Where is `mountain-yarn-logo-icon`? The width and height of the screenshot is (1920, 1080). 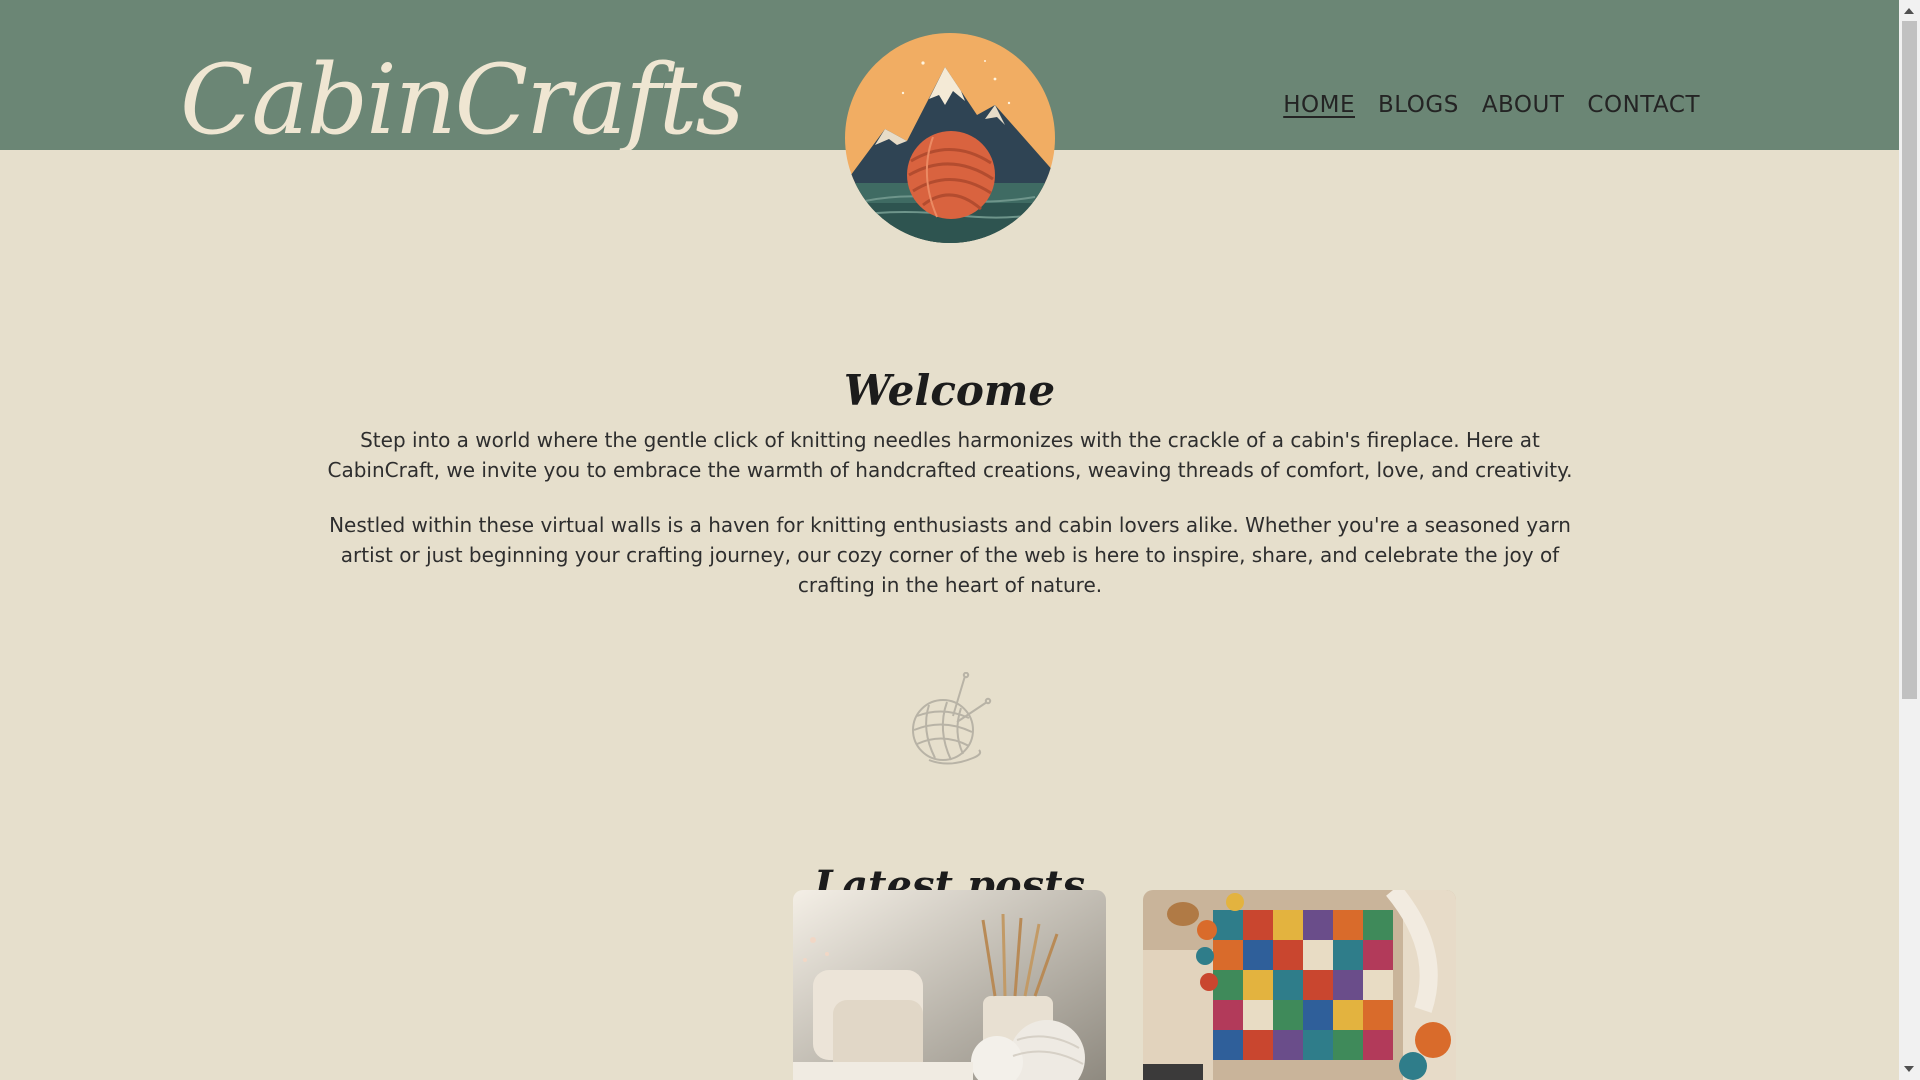
mountain-yarn-logo-icon is located at coordinates (950, 138).